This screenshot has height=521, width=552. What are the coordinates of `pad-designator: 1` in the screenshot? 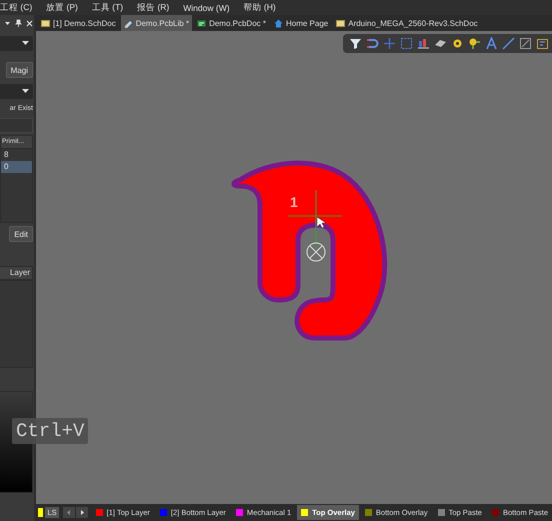 It's located at (294, 202).